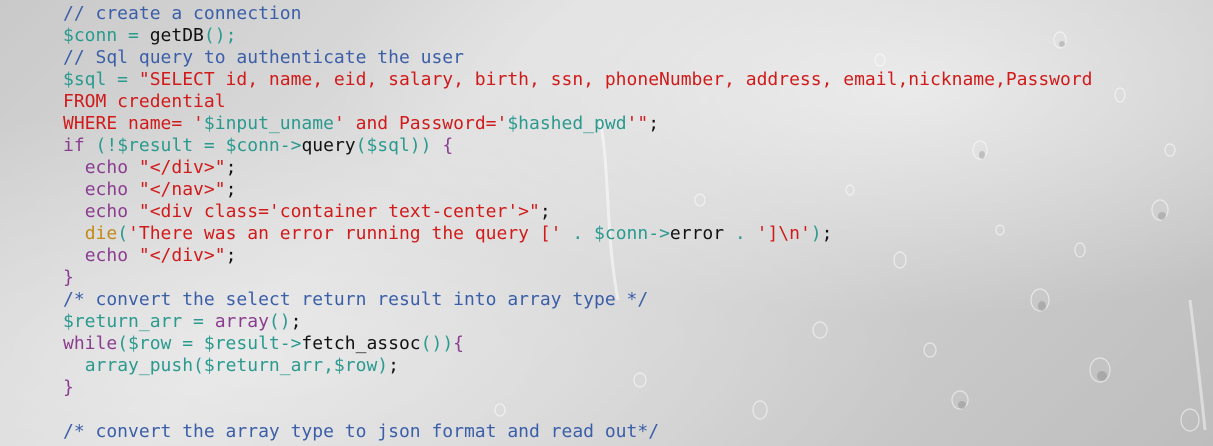 The height and width of the screenshot is (446, 1213). I want to click on code-line: while($row = $result->fetch_assoc()){, so click(578, 344).